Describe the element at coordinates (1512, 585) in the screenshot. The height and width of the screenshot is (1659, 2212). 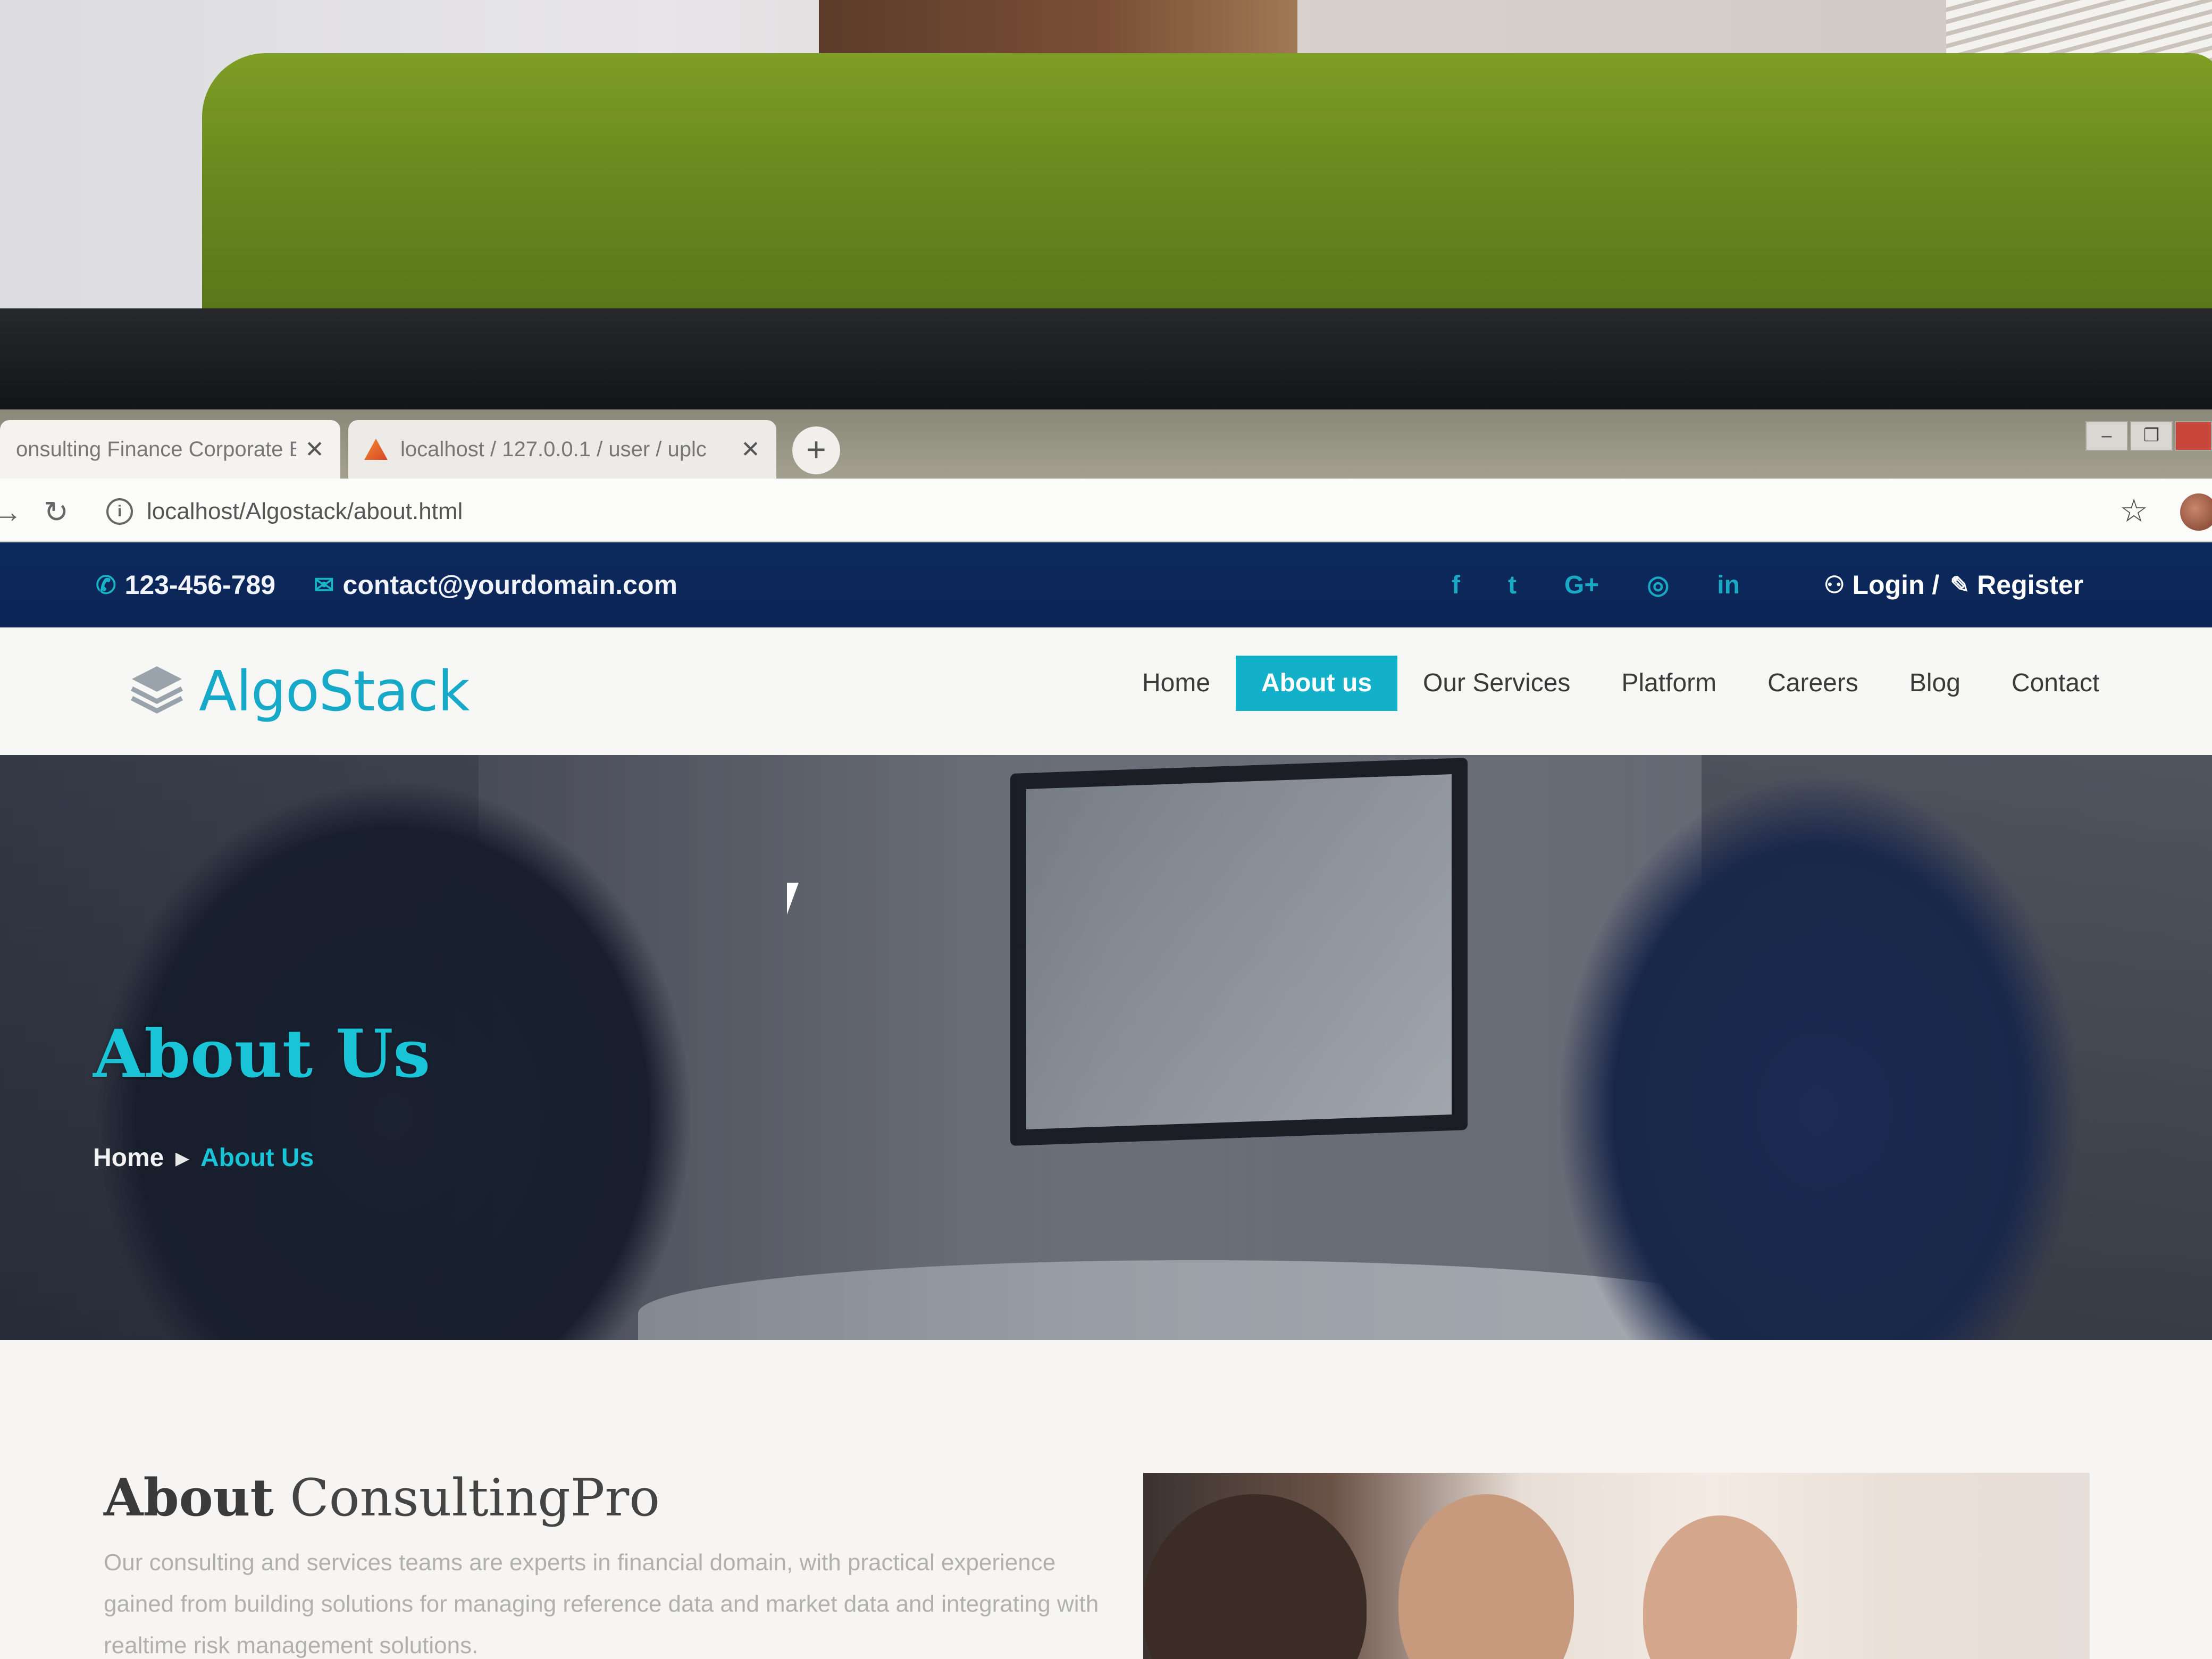
I see `twitter-icon: t` at that location.